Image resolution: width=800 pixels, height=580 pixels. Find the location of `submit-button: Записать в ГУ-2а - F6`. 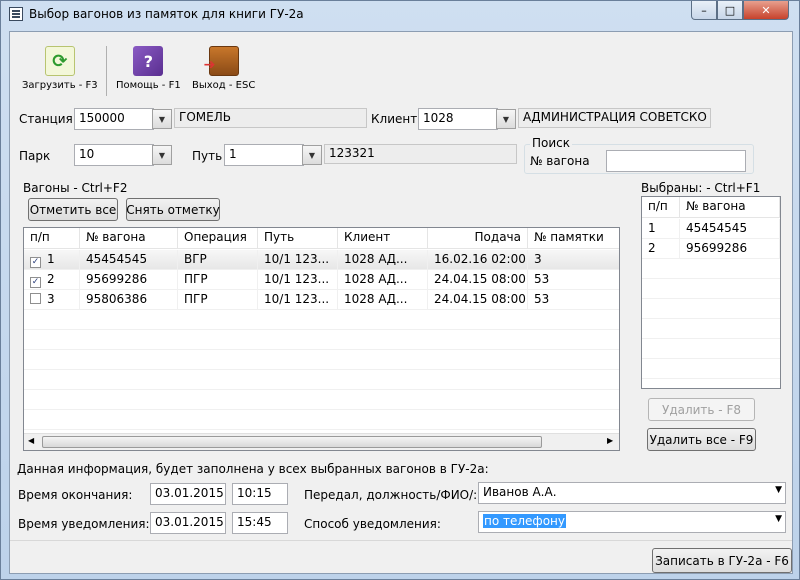

submit-button: Записать в ГУ-2а - F6 is located at coordinates (722, 560).